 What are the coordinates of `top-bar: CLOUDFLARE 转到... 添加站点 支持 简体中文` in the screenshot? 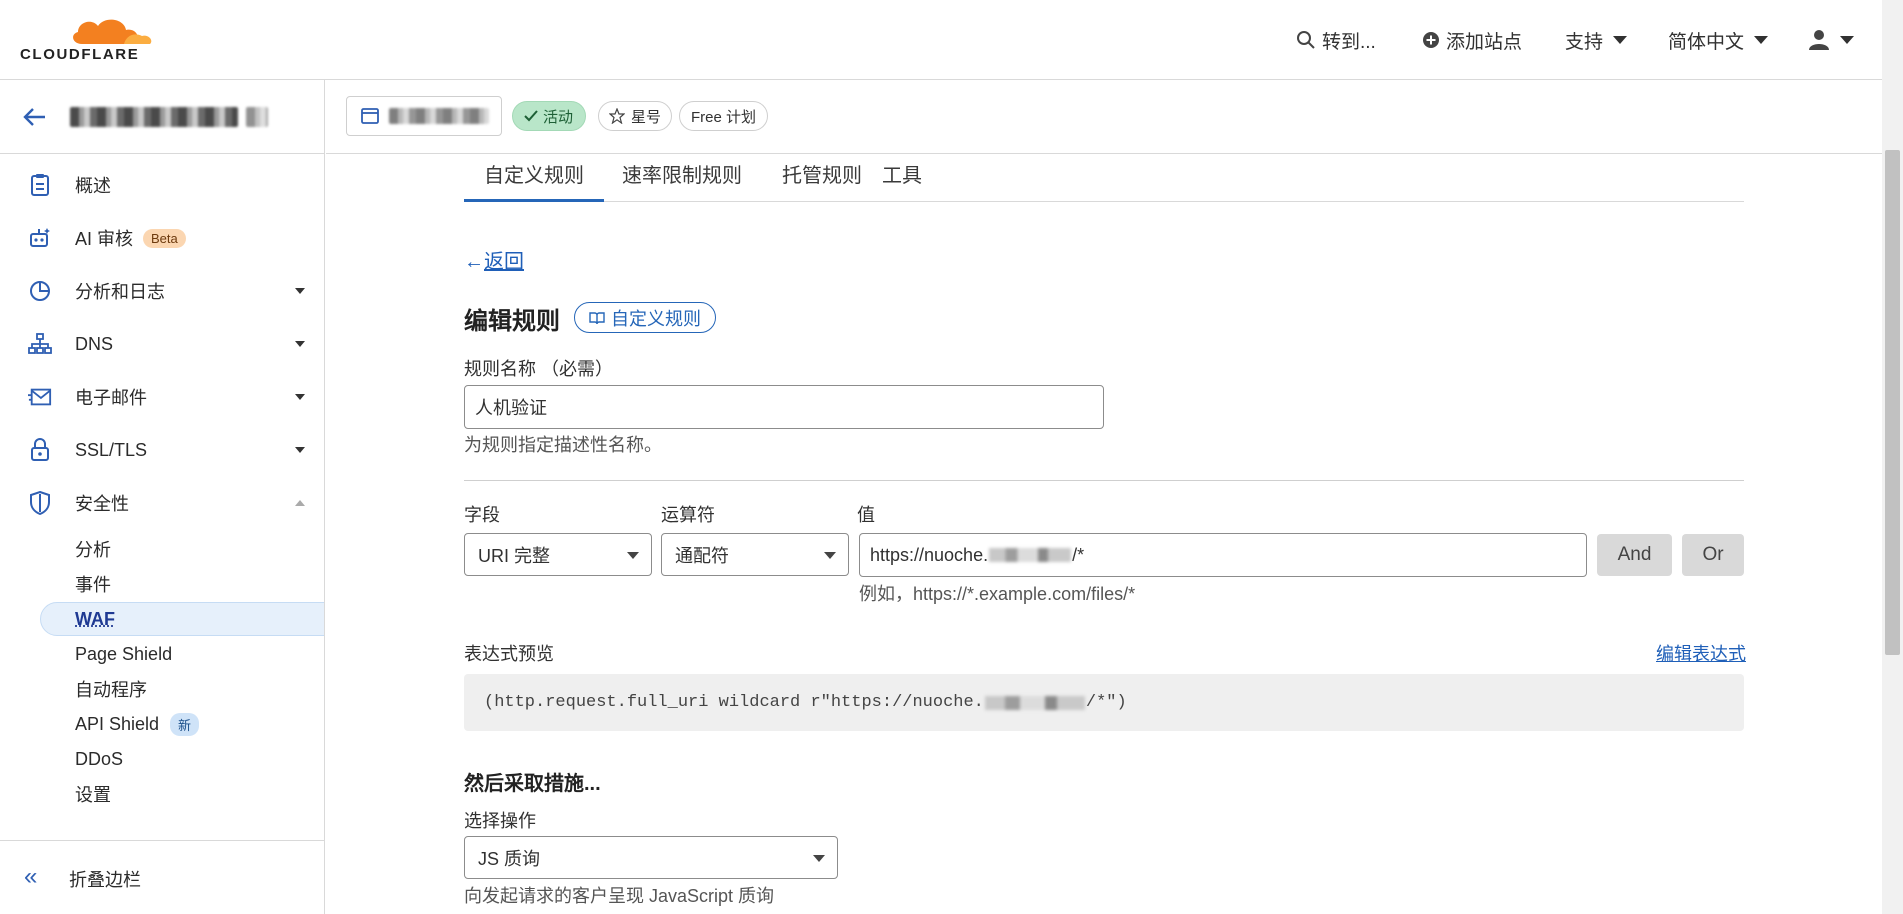 It's located at (941, 40).